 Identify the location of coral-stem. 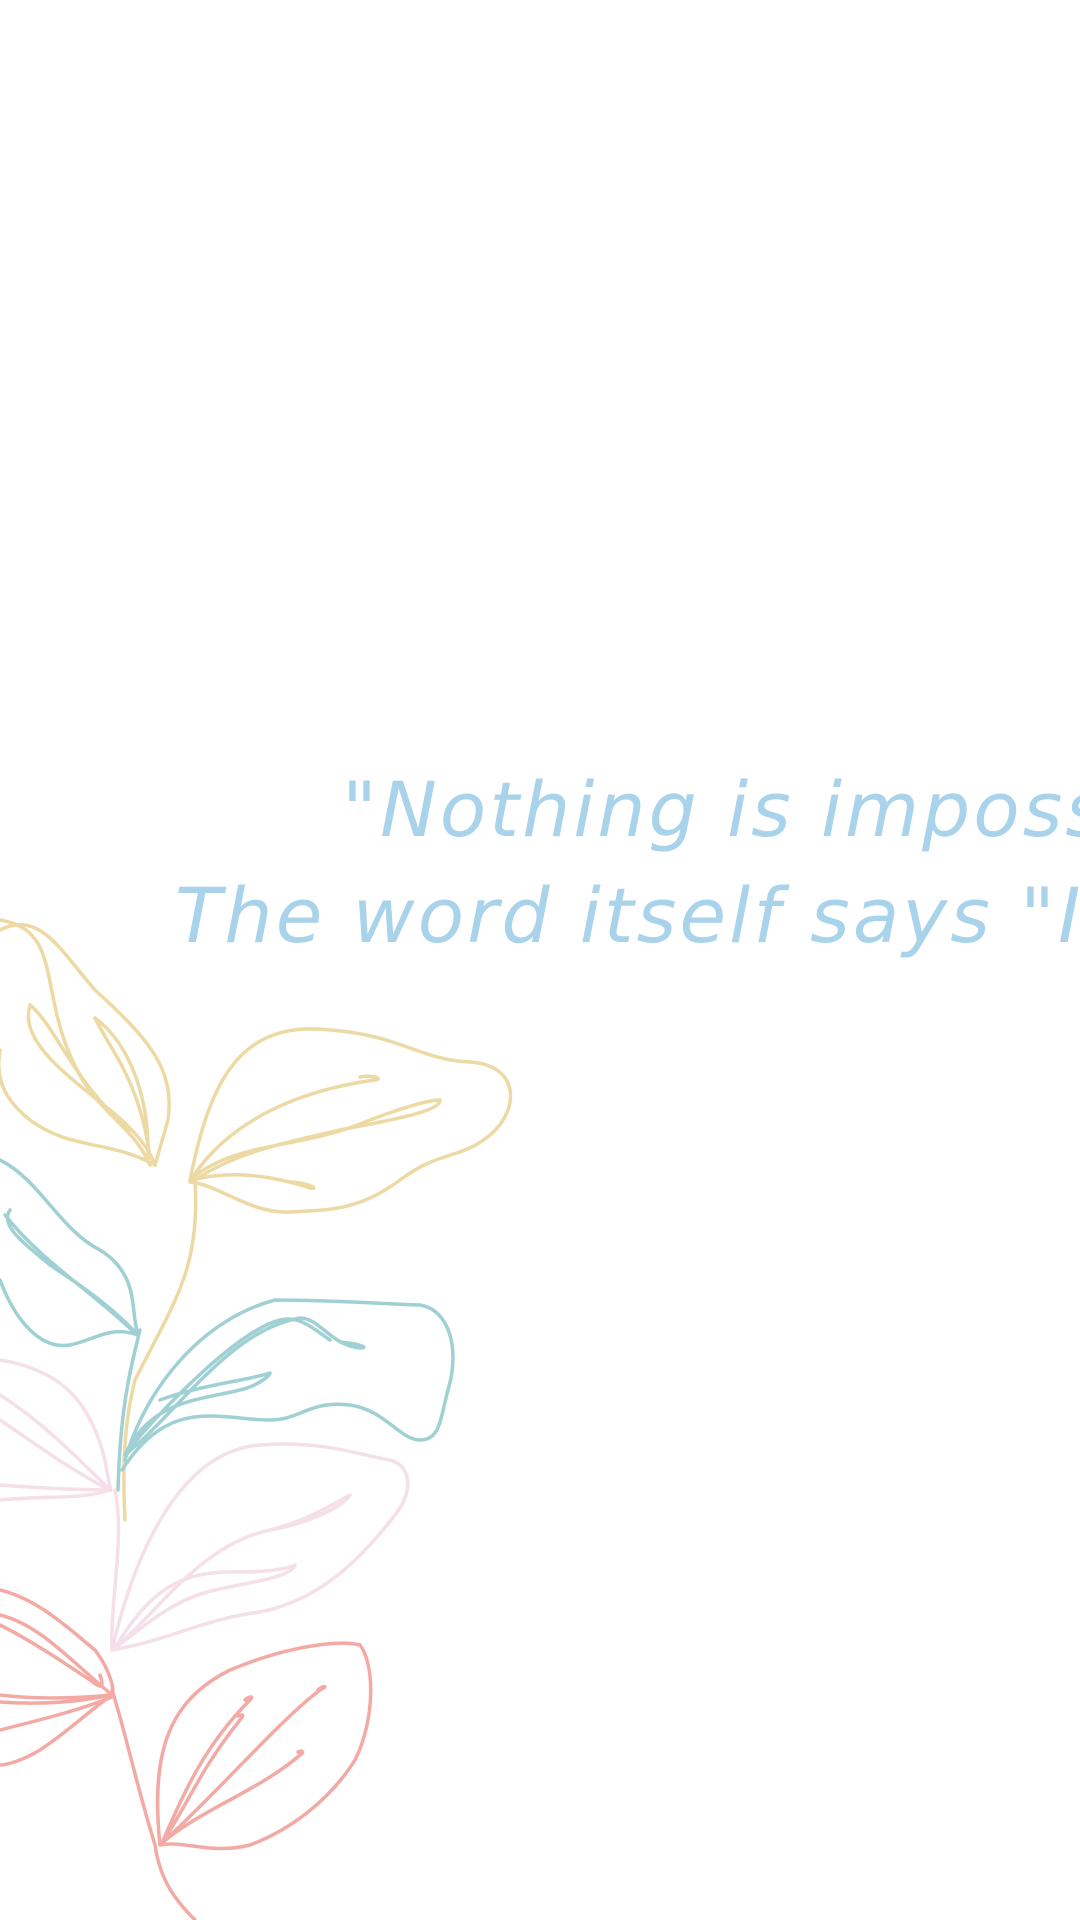
(153, 1804).